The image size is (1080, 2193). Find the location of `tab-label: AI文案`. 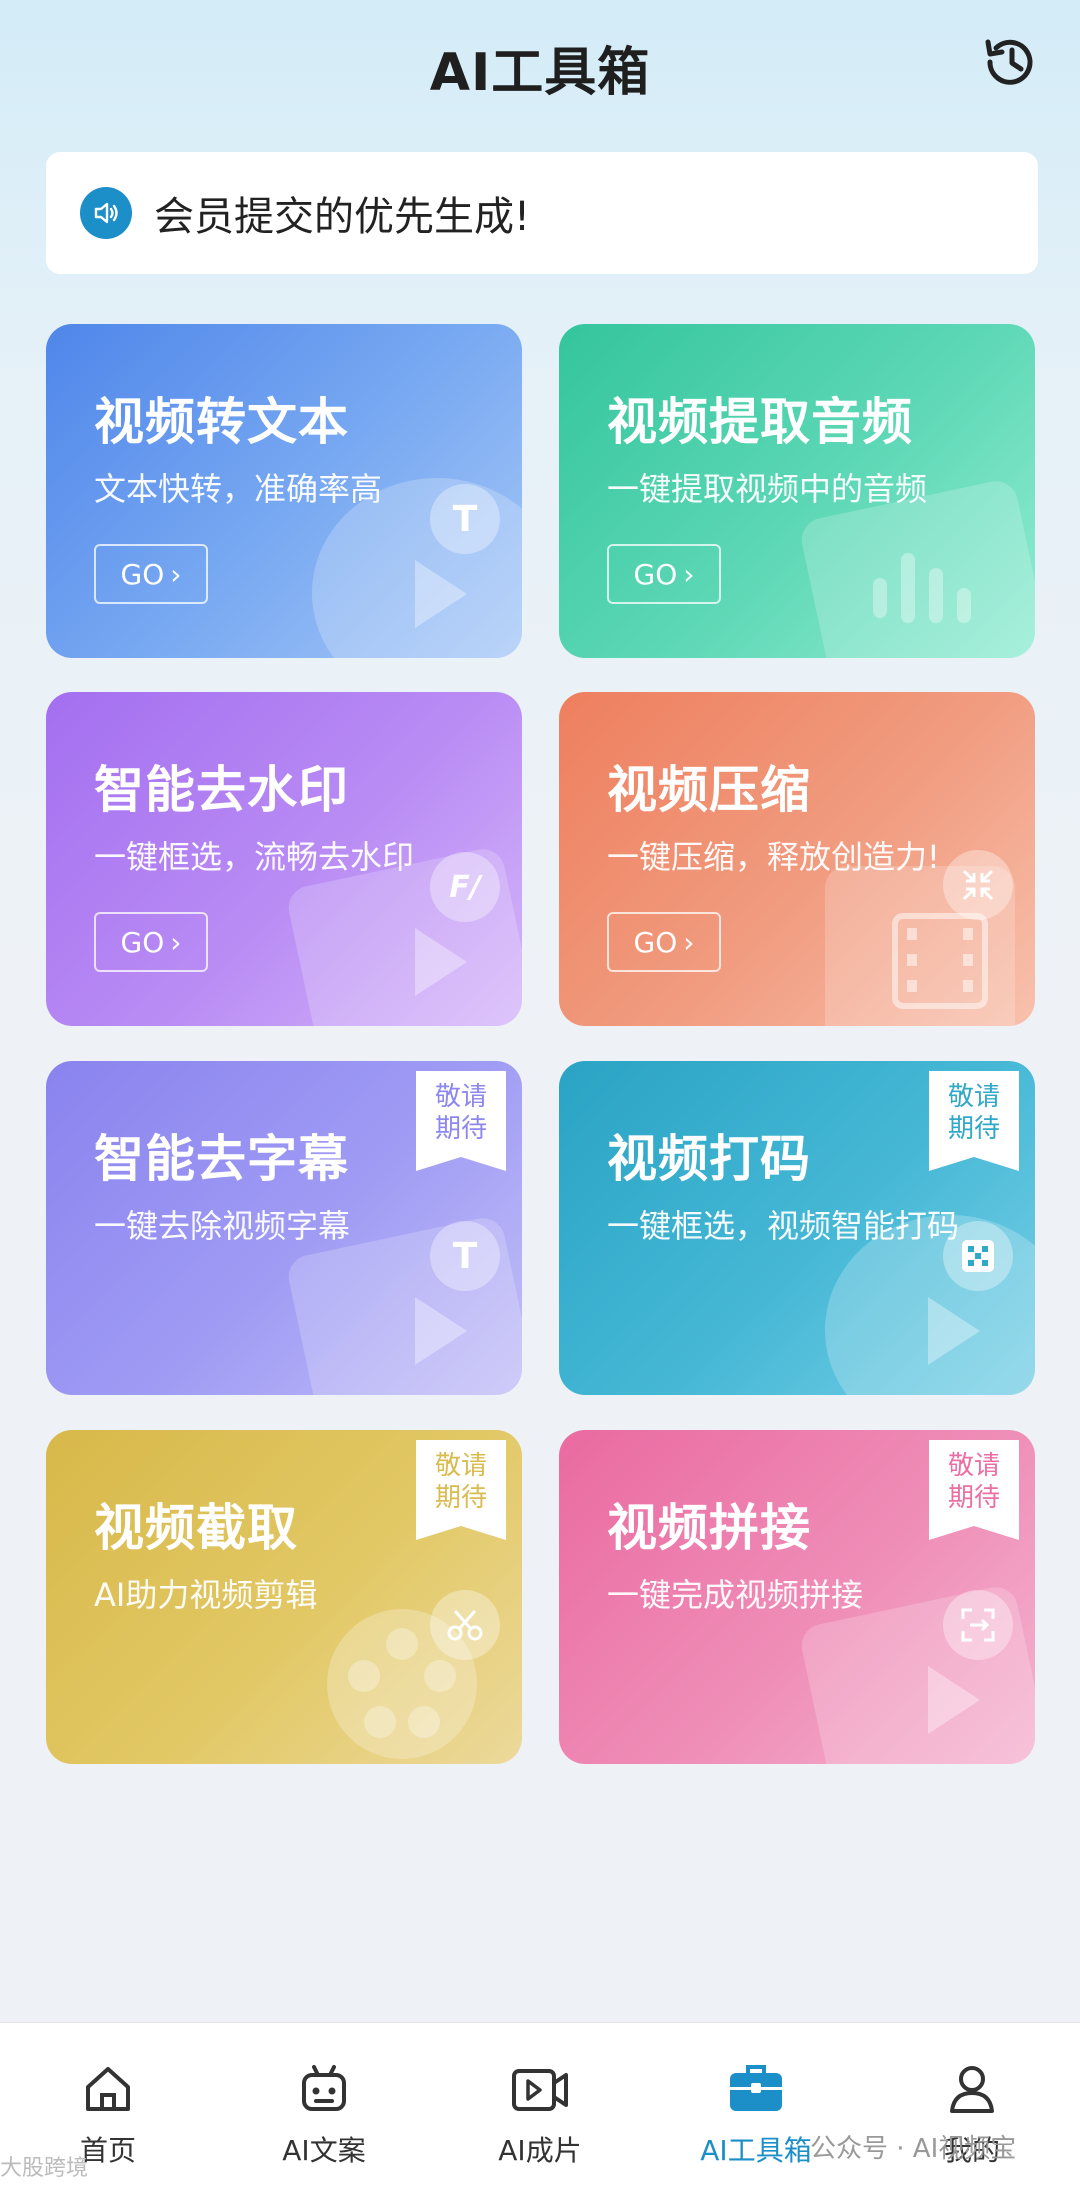

tab-label: AI文案 is located at coordinates (324, 2150).